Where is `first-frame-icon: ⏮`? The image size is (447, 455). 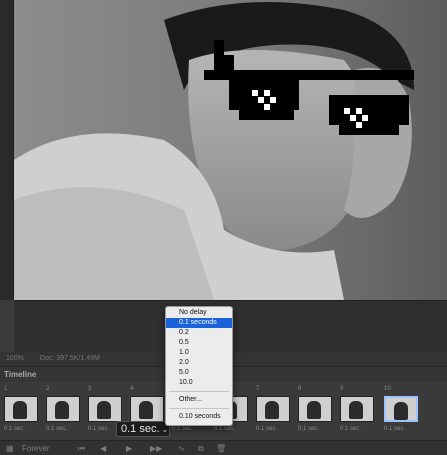 first-frame-icon: ⏮ is located at coordinates (81, 449).